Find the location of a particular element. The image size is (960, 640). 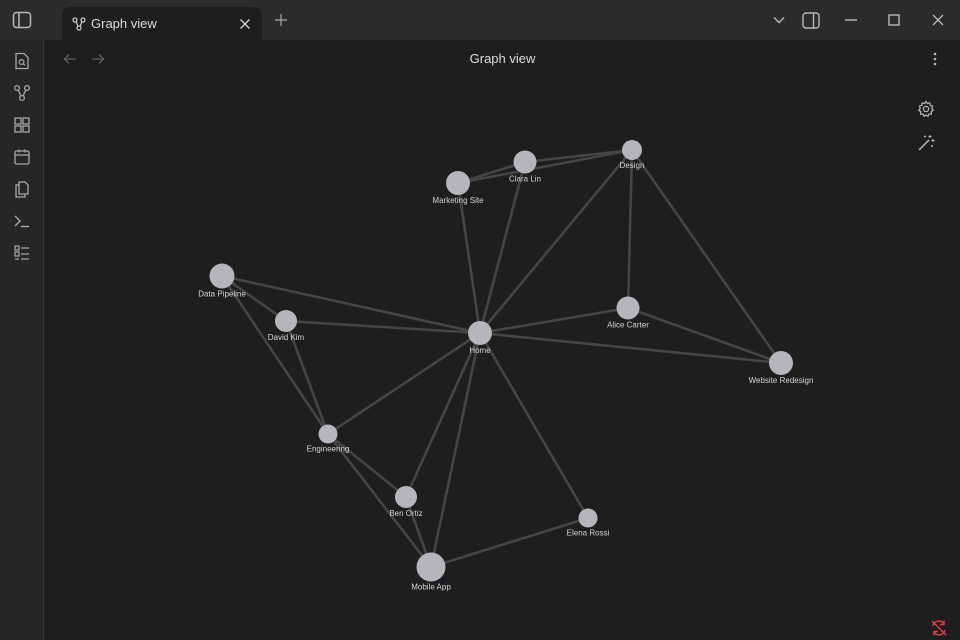

calendar-icon is located at coordinates (22, 157).